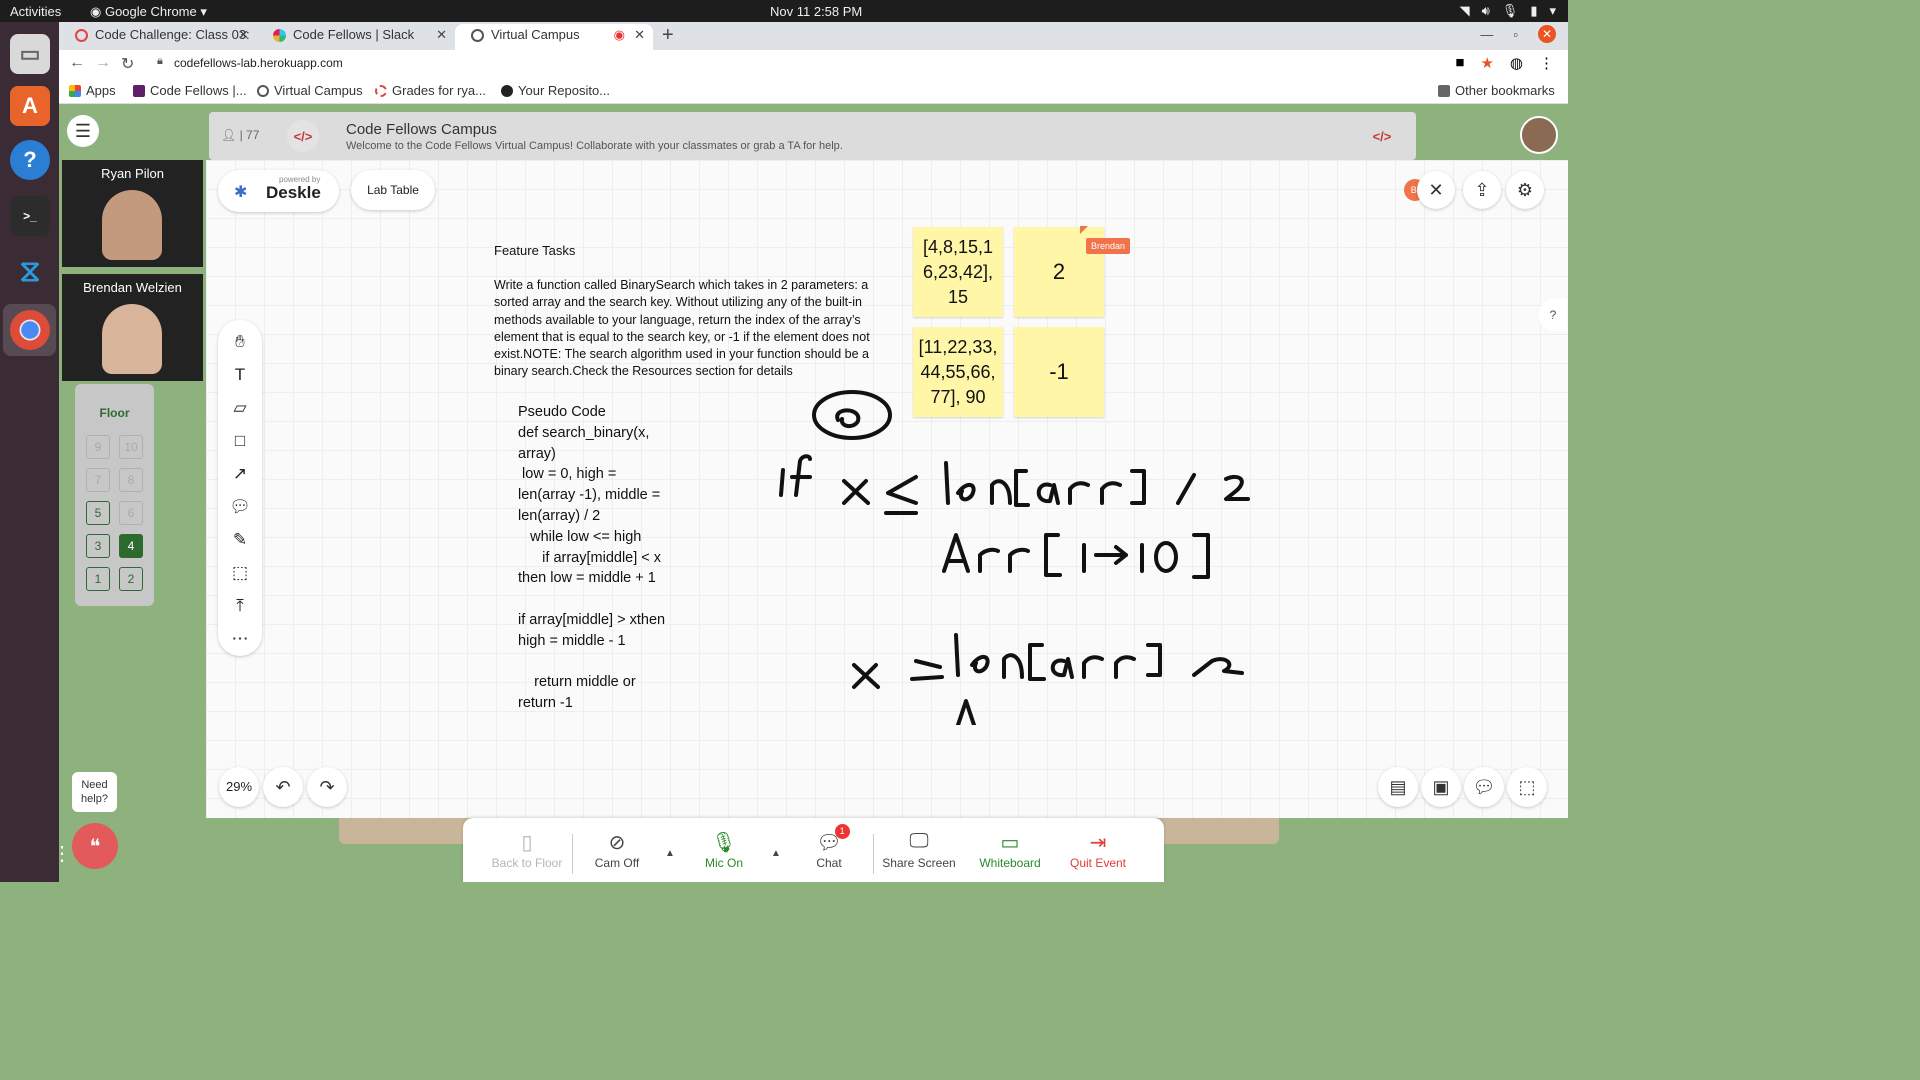 The image size is (1920, 1080). I want to click on floor-button: 2, so click(131, 579).